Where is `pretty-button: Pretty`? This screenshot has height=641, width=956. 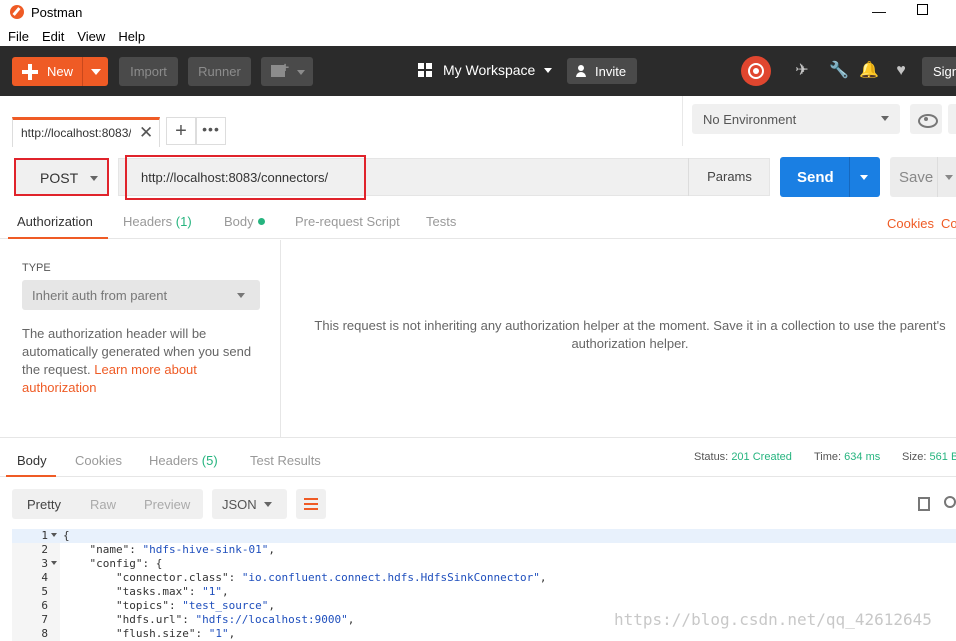 pretty-button: Pretty is located at coordinates (44, 504).